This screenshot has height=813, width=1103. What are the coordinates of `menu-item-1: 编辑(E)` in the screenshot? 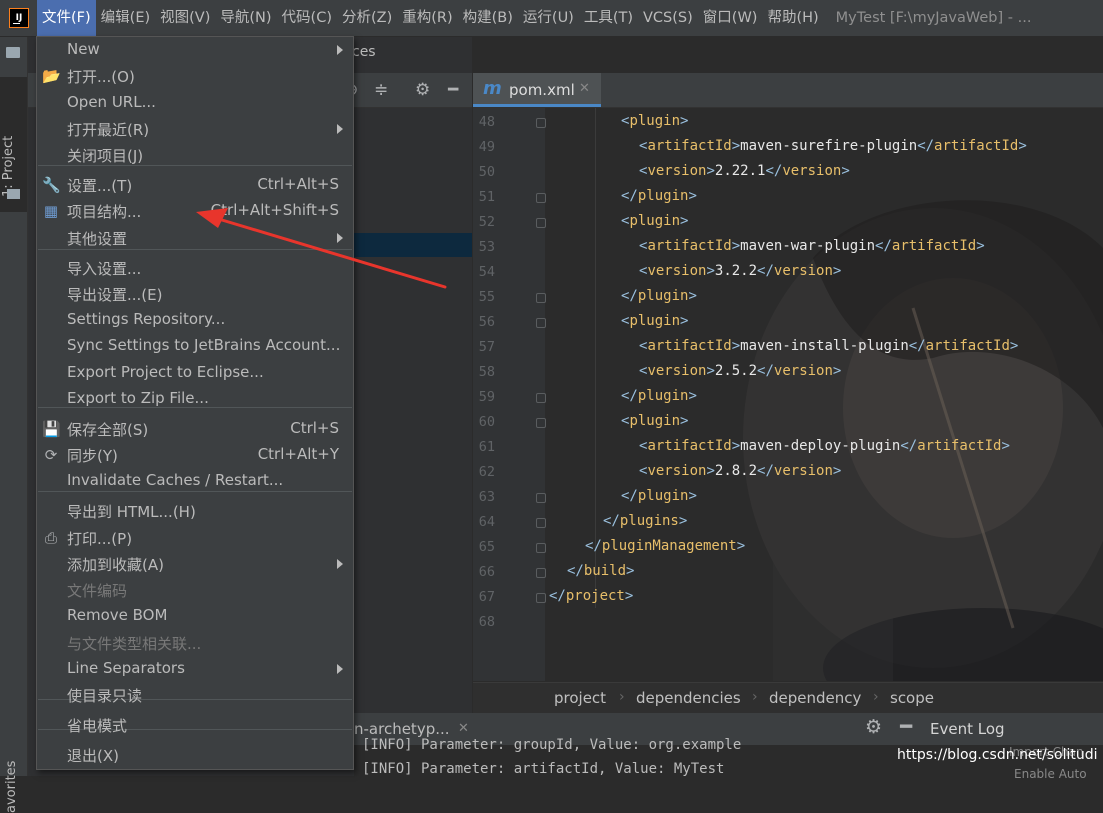 It's located at (125, 18).